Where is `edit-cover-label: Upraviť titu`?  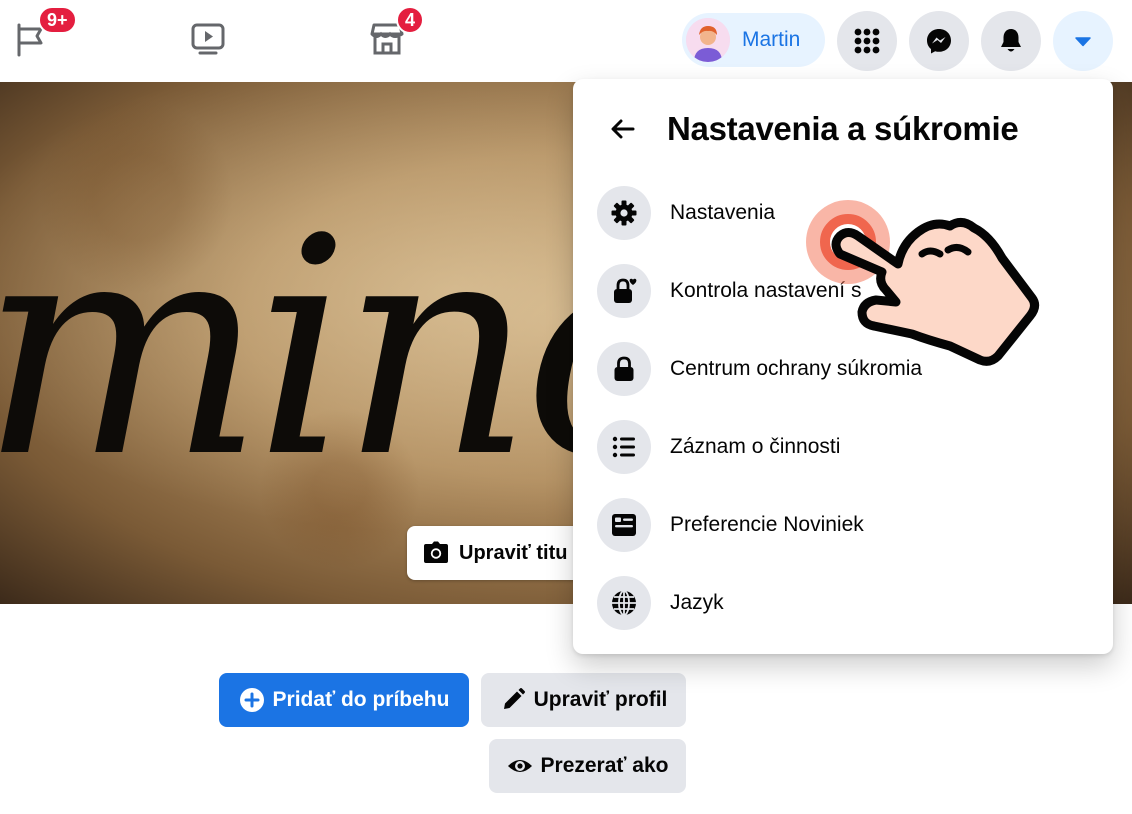
edit-cover-label: Upraviť titu is located at coordinates (513, 552).